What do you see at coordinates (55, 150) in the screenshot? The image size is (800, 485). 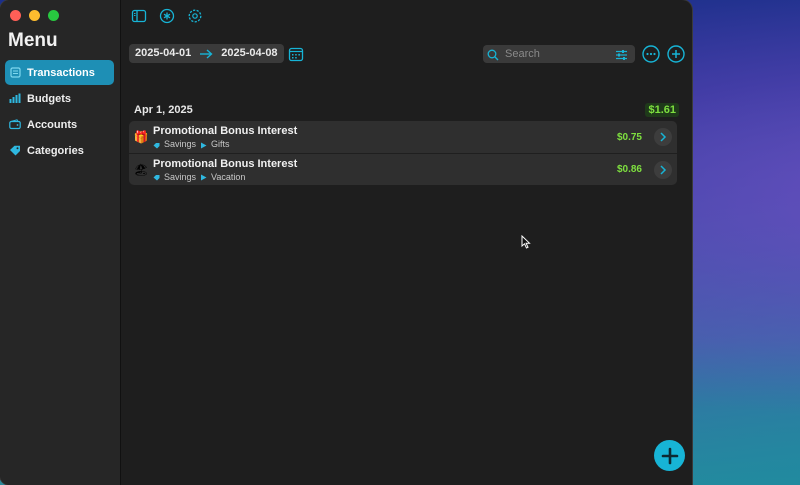 I see `sidebar-item-label: Categories` at bounding box center [55, 150].